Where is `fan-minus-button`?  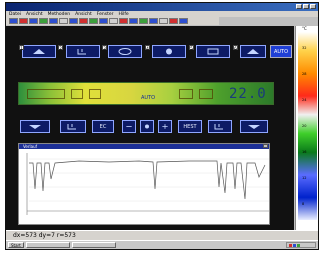 fan-minus-button is located at coordinates (129, 126).